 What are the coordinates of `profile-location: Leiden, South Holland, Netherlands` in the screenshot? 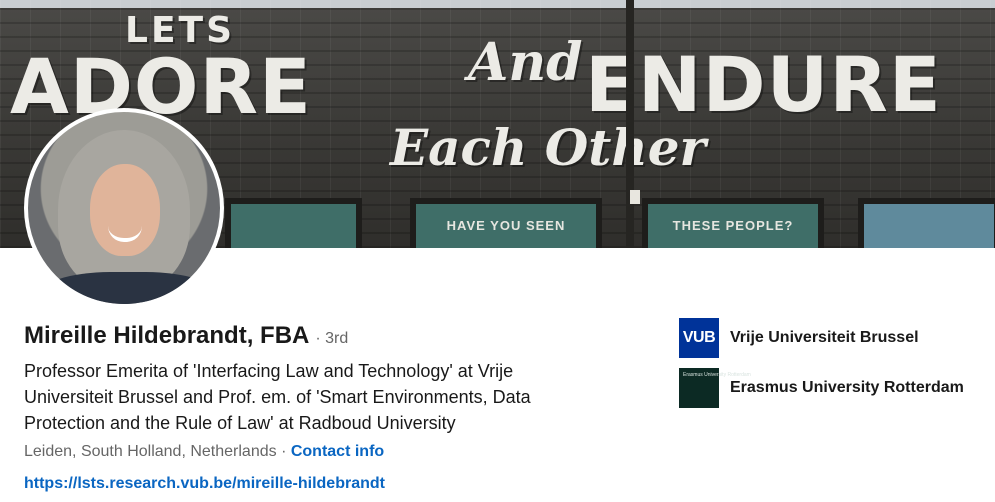 It's located at (150, 451).